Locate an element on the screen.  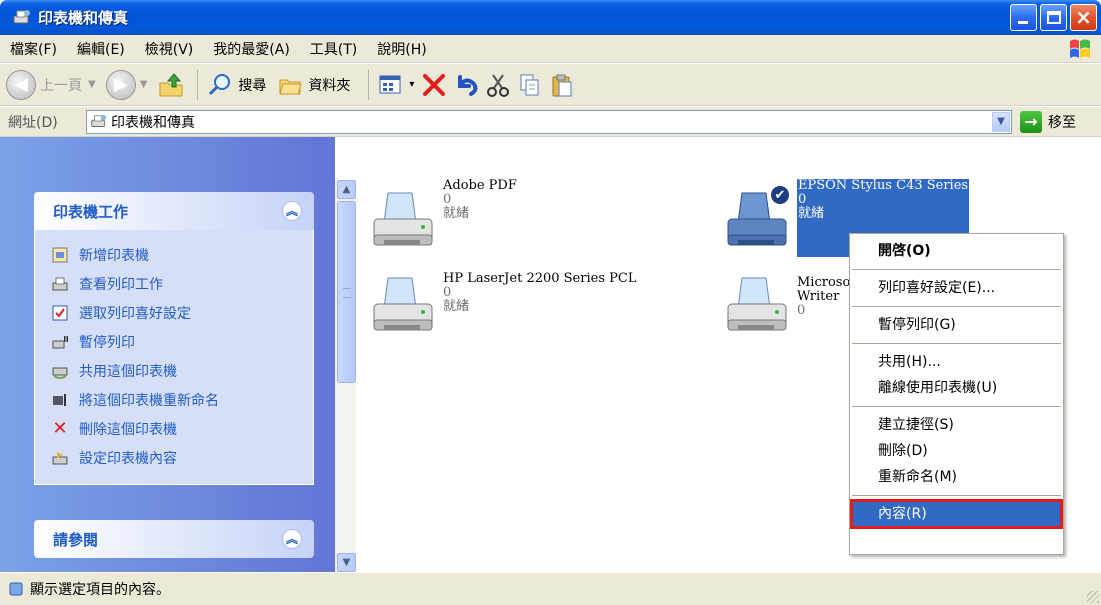
printer-adobe-pdf: Adobe PDF 0 就緒 is located at coordinates (442, 218).